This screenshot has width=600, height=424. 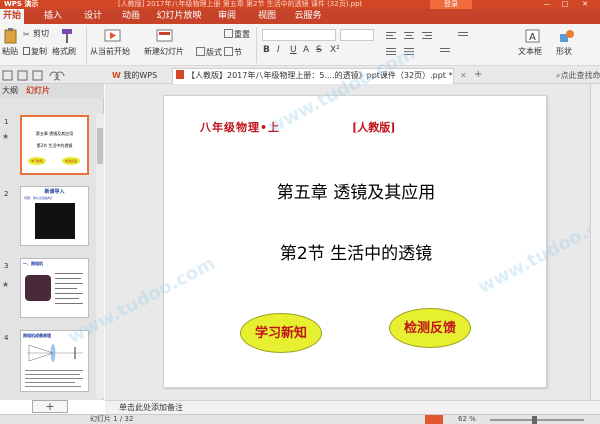 What do you see at coordinates (530, 52) in the screenshot?
I see `textbox-button: 文本框` at bounding box center [530, 52].